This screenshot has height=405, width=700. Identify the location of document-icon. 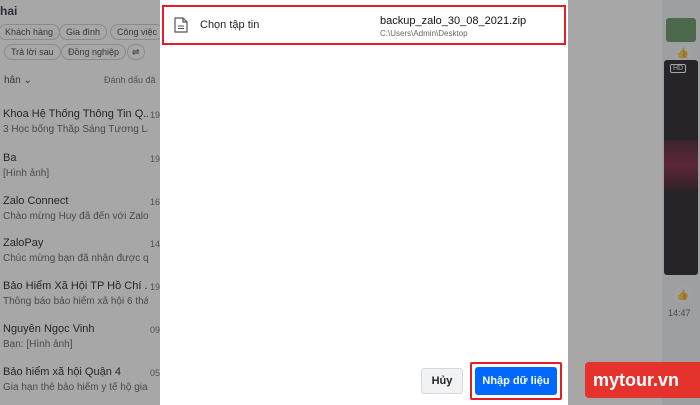
(181, 25).